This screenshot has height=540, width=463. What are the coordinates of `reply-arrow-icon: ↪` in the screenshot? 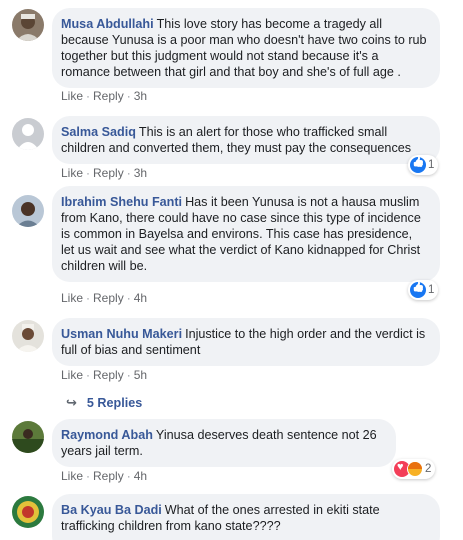 It's located at (71, 402).